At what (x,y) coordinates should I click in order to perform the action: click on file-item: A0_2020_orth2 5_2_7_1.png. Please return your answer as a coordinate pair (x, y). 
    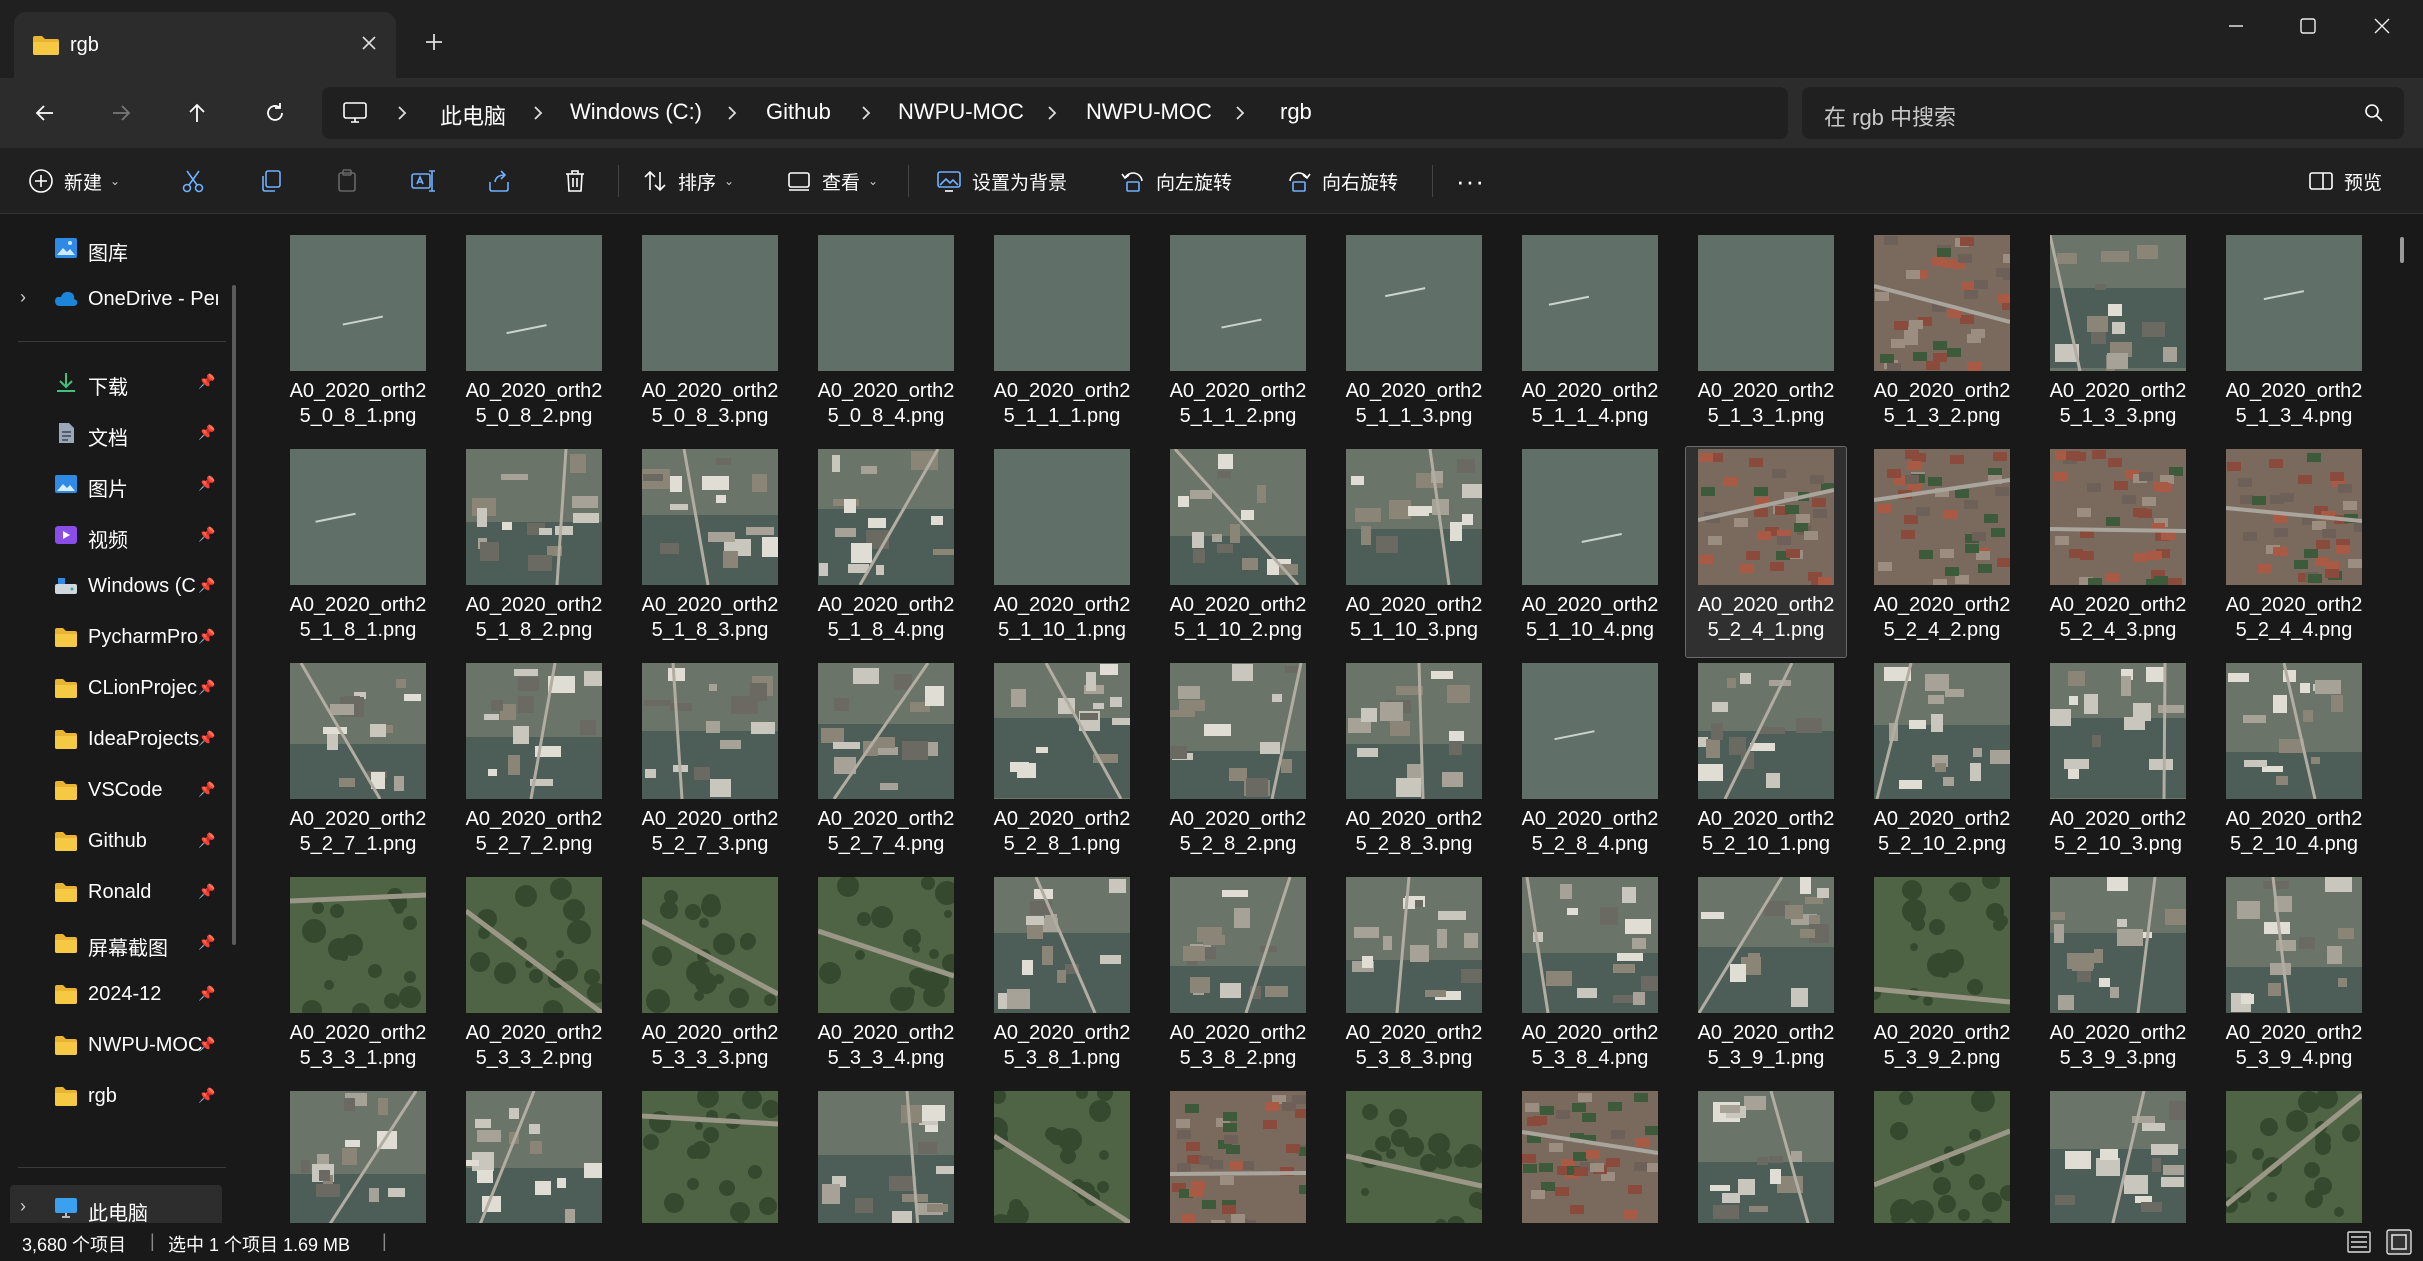
    Looking at the image, I should click on (358, 766).